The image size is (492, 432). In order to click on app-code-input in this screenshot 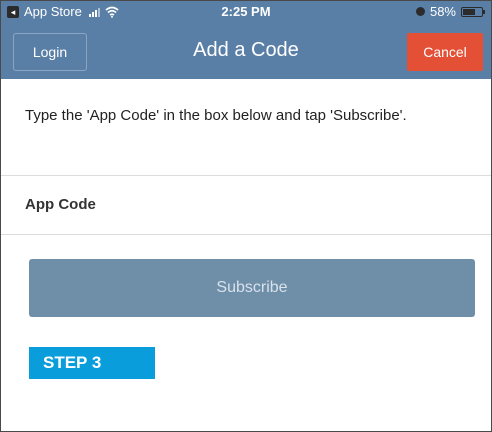, I will do `click(306, 205)`.